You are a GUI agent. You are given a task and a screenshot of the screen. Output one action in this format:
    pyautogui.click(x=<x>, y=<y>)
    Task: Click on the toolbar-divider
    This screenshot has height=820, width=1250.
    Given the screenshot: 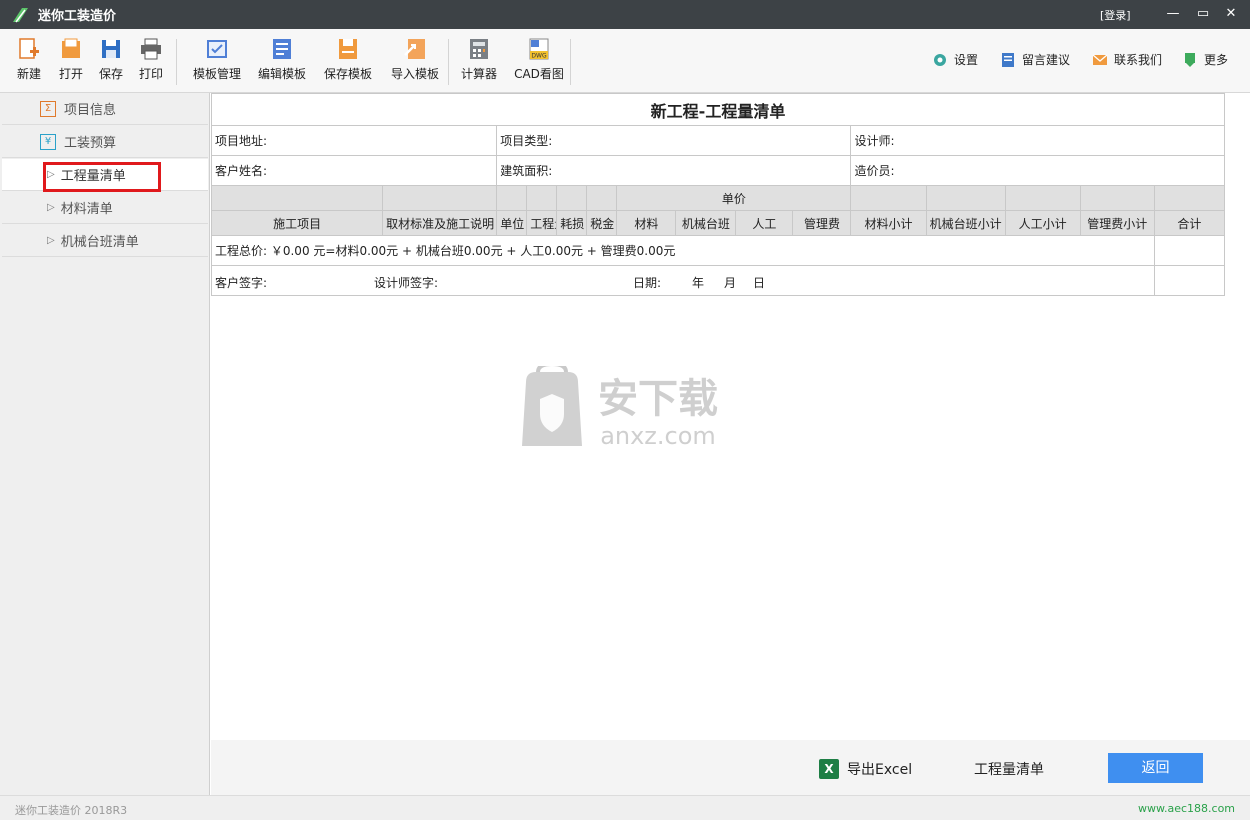 What is the action you would take?
    pyautogui.click(x=570, y=62)
    